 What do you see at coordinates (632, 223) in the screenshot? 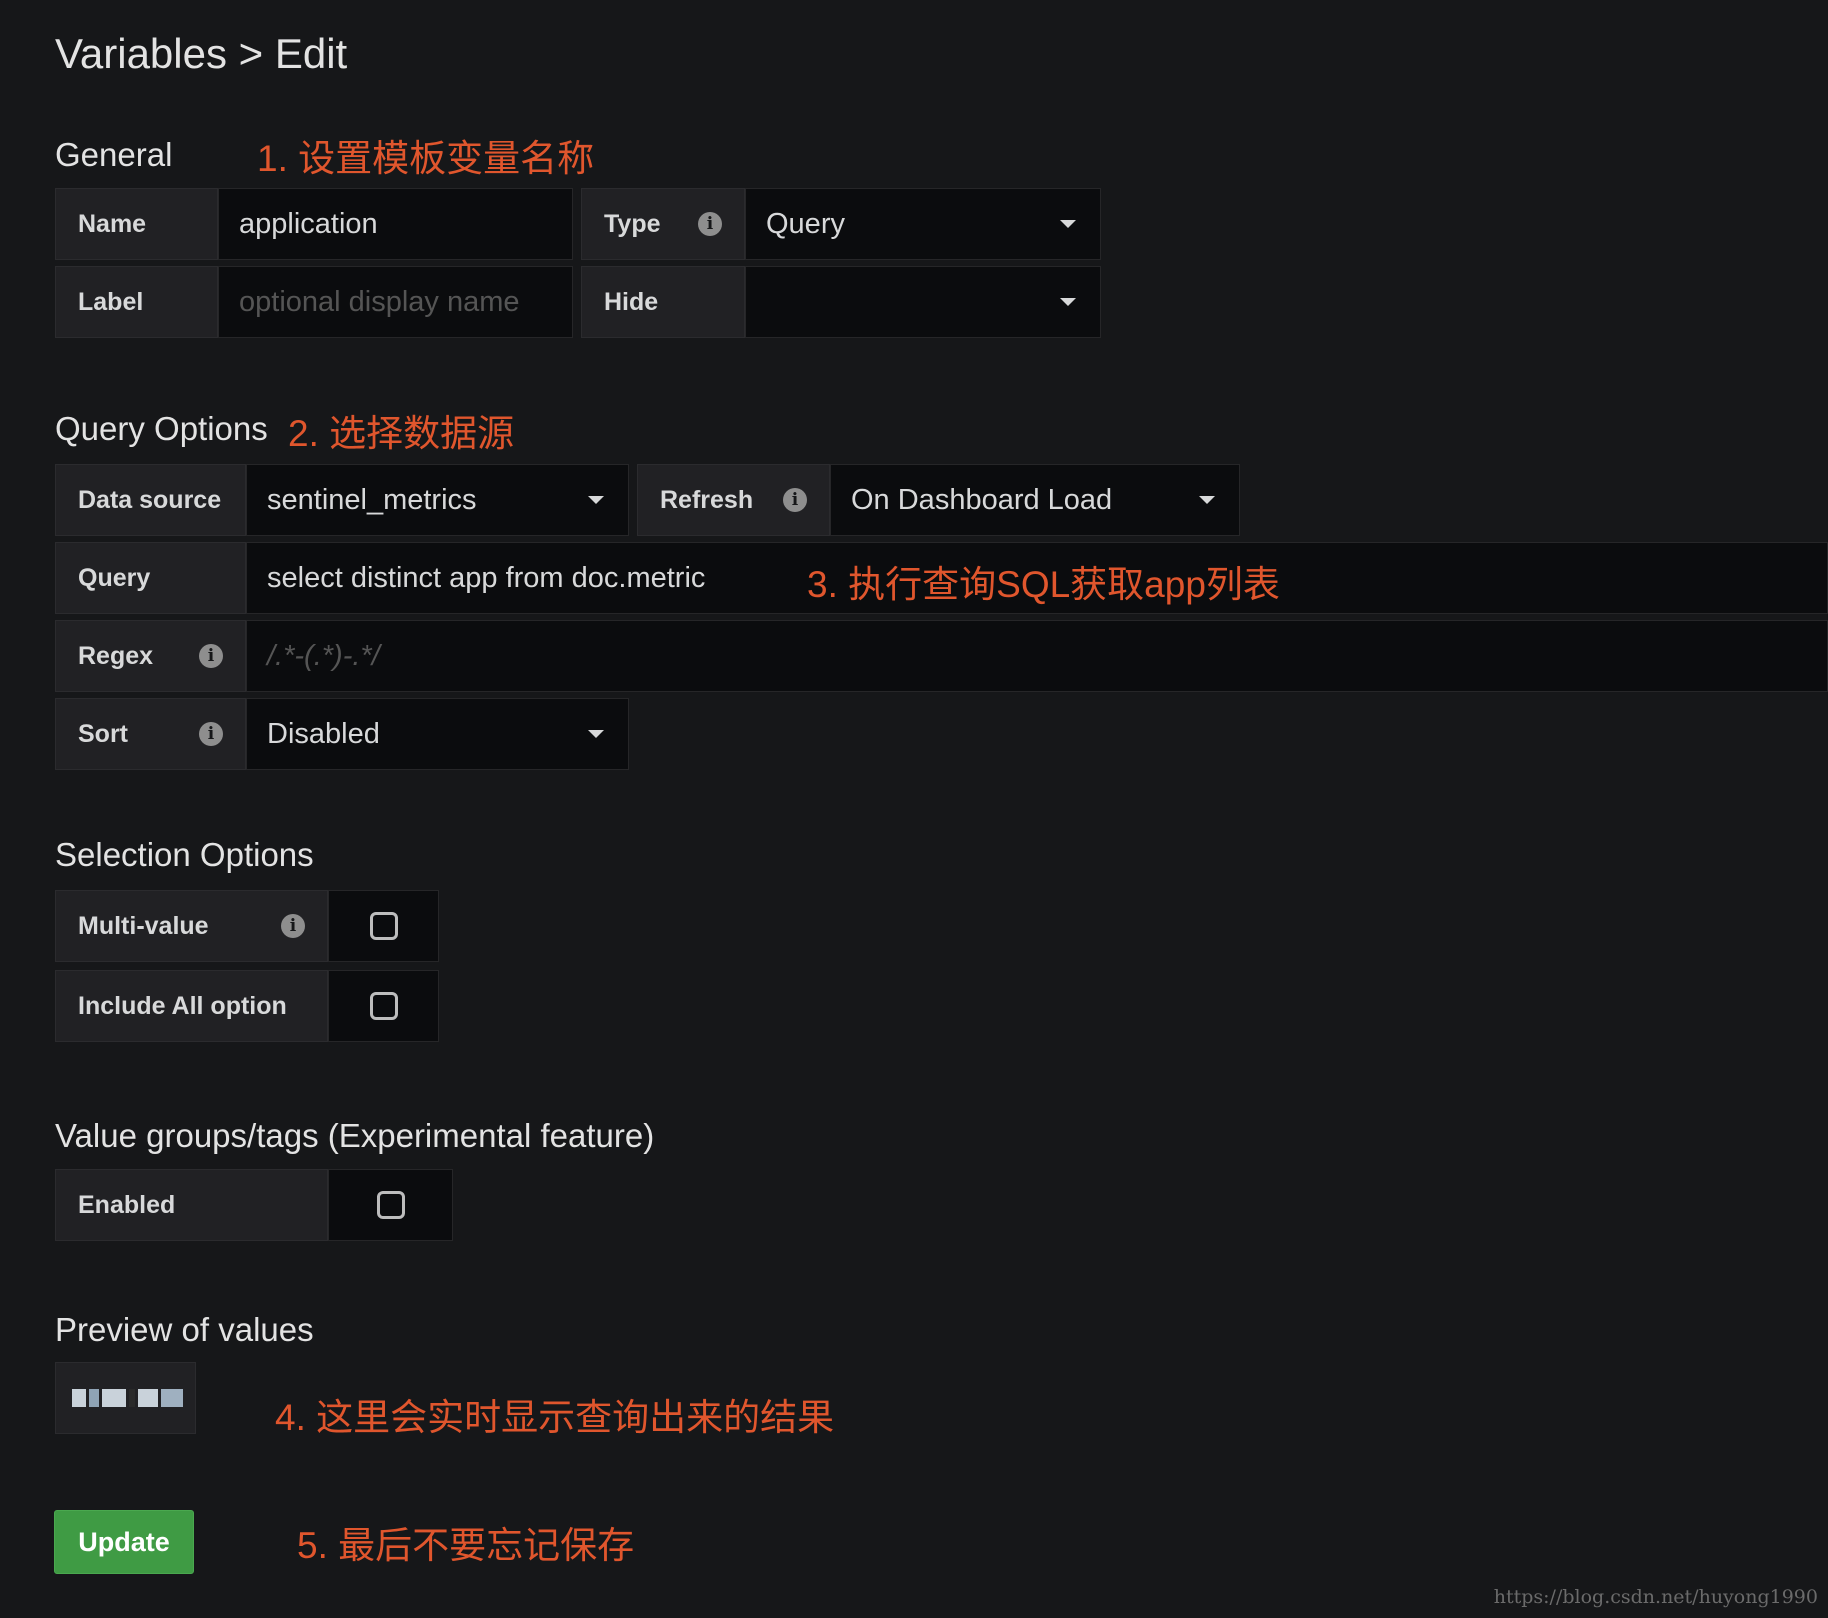
I see `type-label-text: Type` at bounding box center [632, 223].